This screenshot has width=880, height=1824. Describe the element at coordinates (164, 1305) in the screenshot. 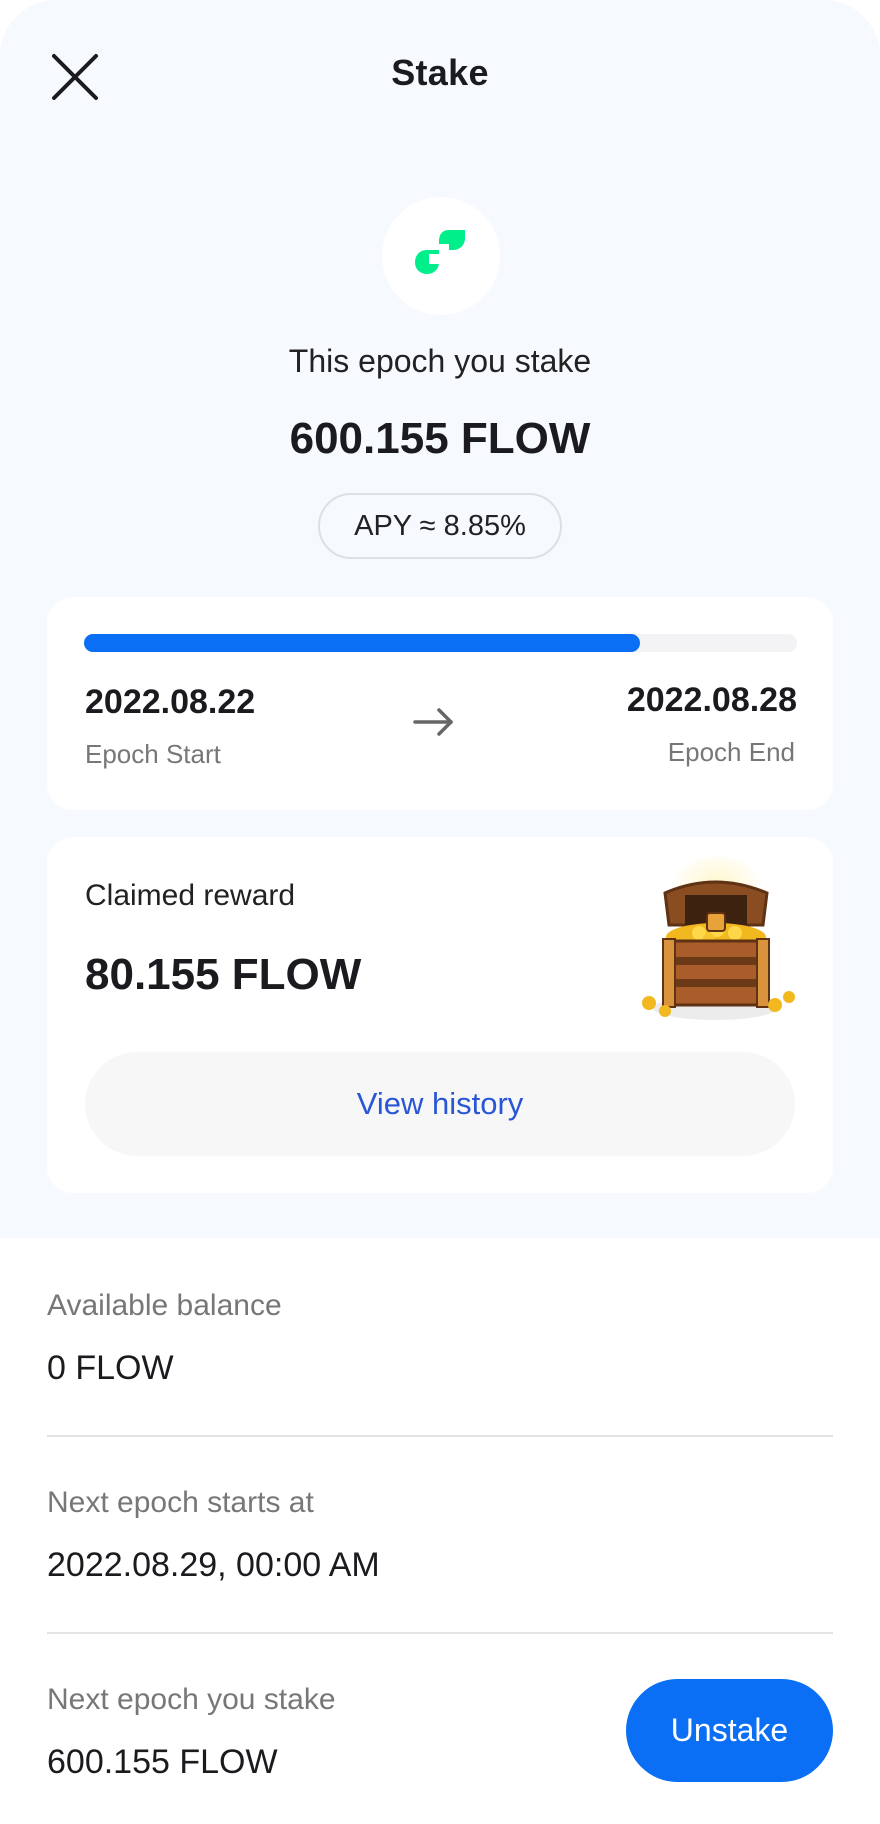

I see `available-balance-label: Available balance` at that location.